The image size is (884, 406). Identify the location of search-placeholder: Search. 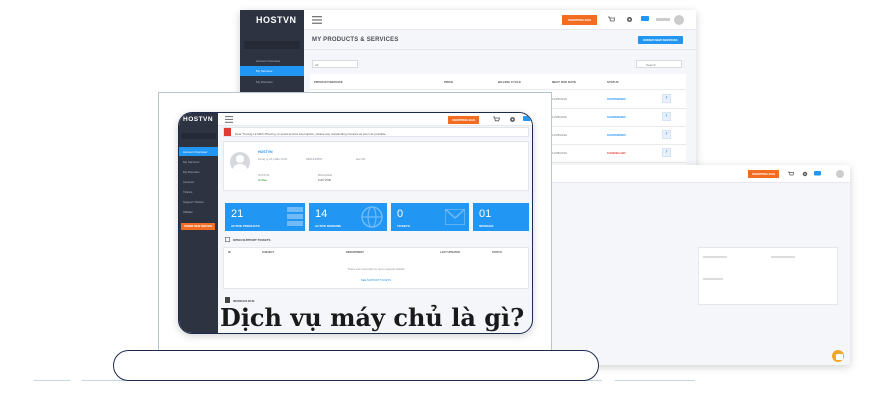
(651, 65).